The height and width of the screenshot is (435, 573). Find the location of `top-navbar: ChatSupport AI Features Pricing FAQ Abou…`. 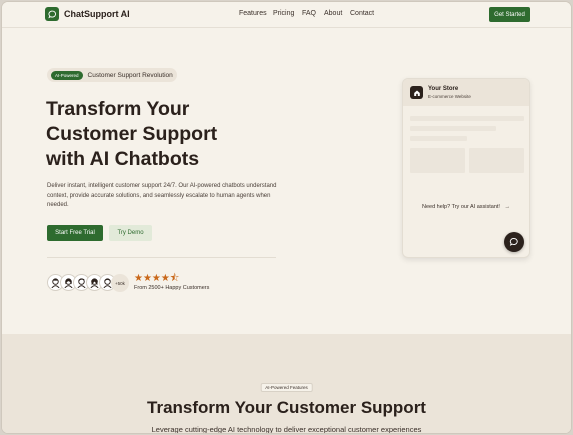

top-navbar: ChatSupport AI Features Pricing FAQ Abou… is located at coordinates (286, 15).